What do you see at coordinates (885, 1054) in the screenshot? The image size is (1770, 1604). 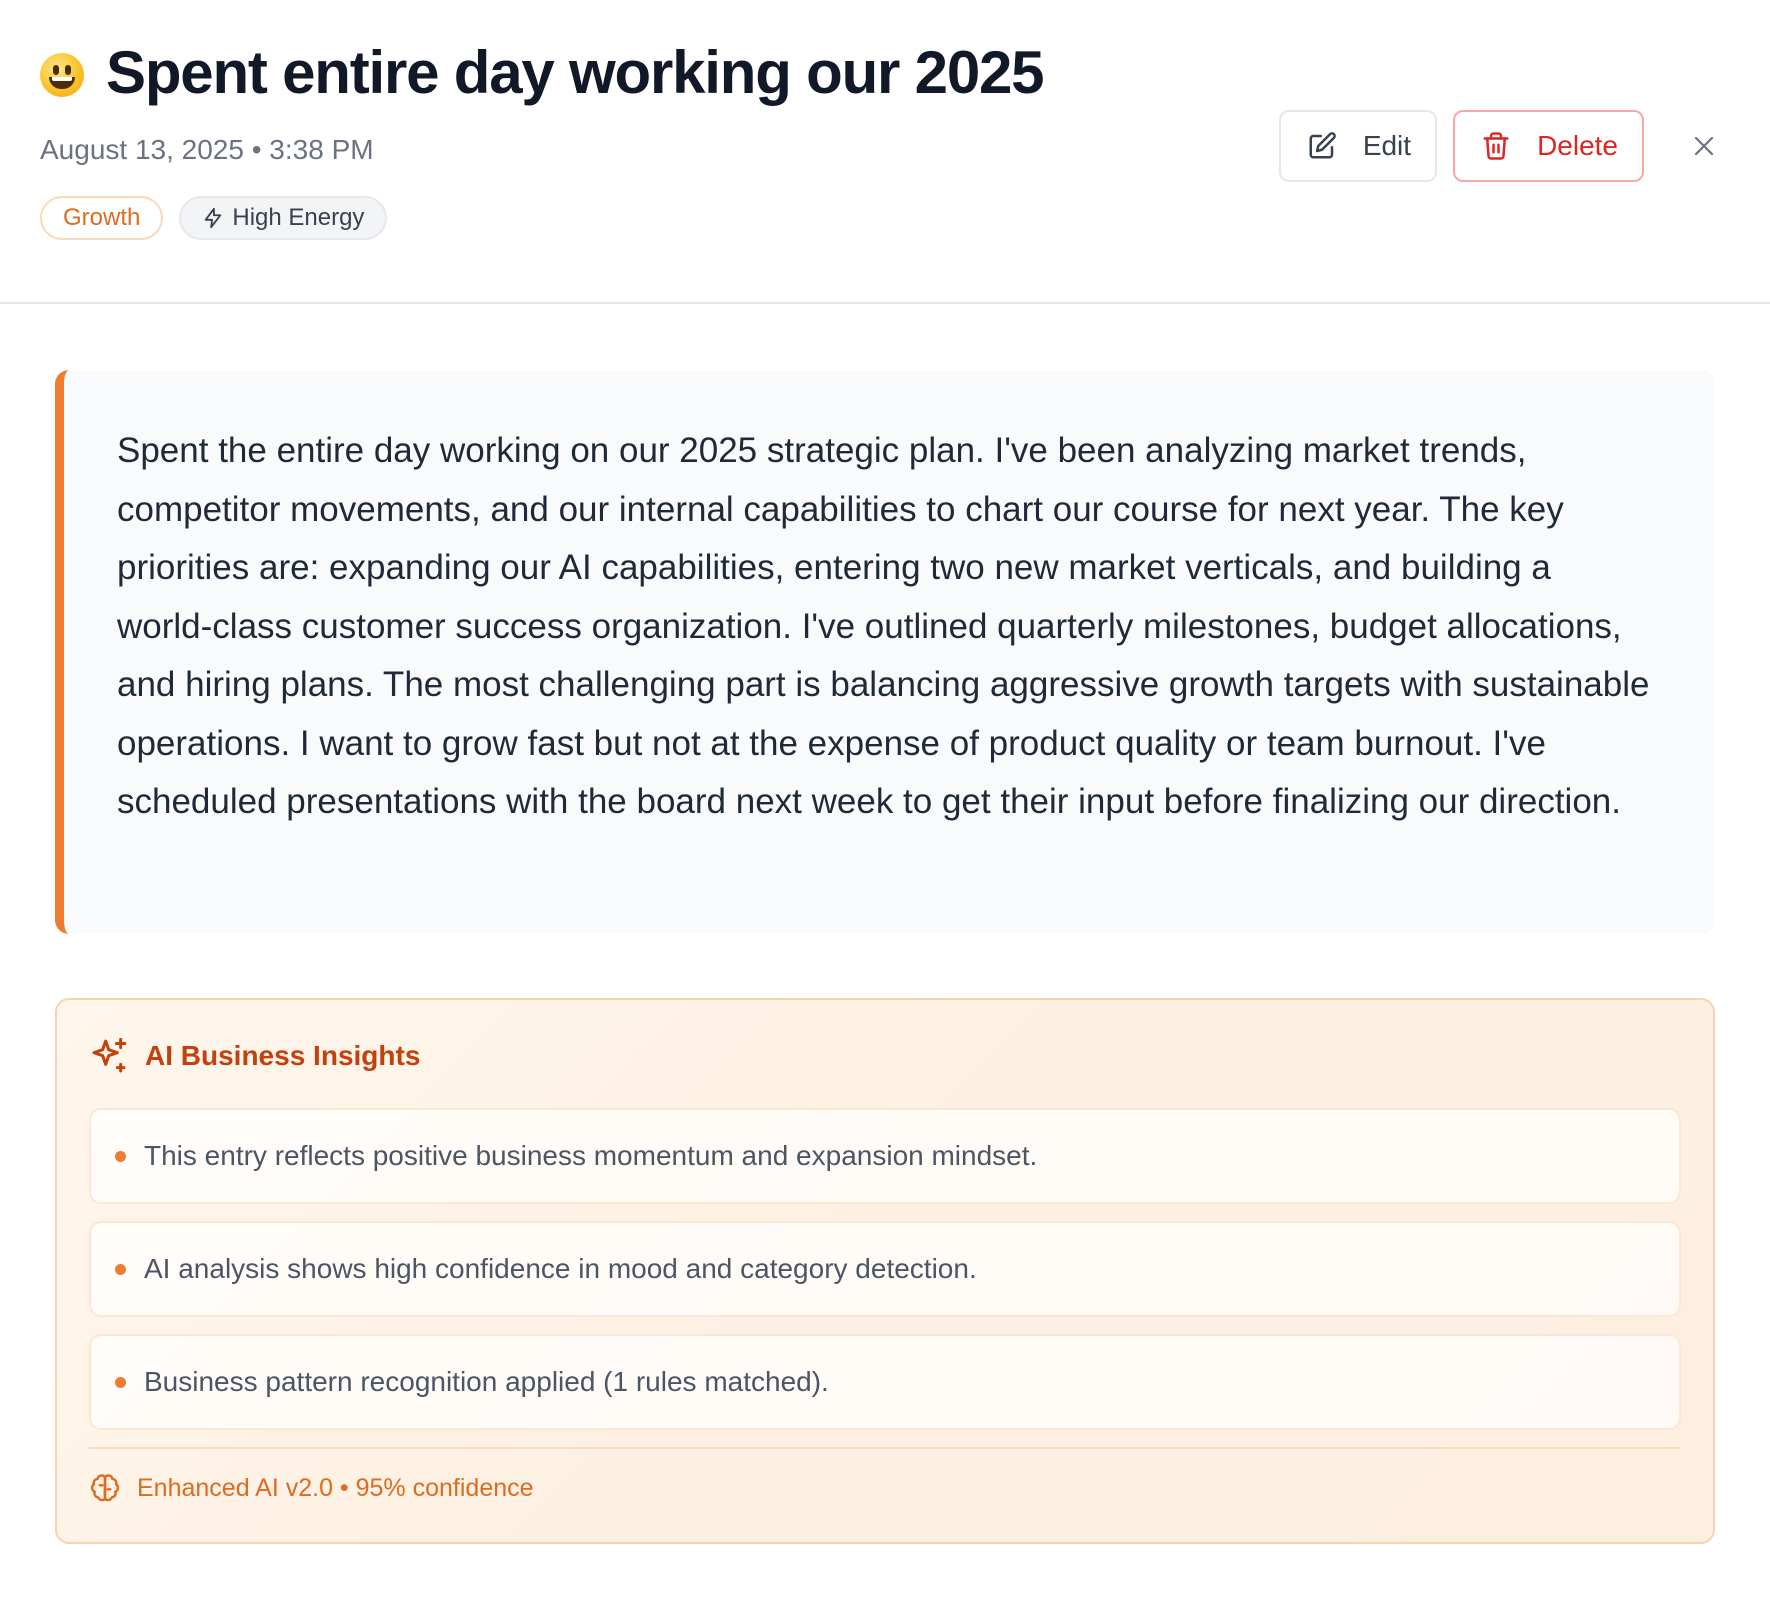 I see `insights-header: AI Business Insights` at bounding box center [885, 1054].